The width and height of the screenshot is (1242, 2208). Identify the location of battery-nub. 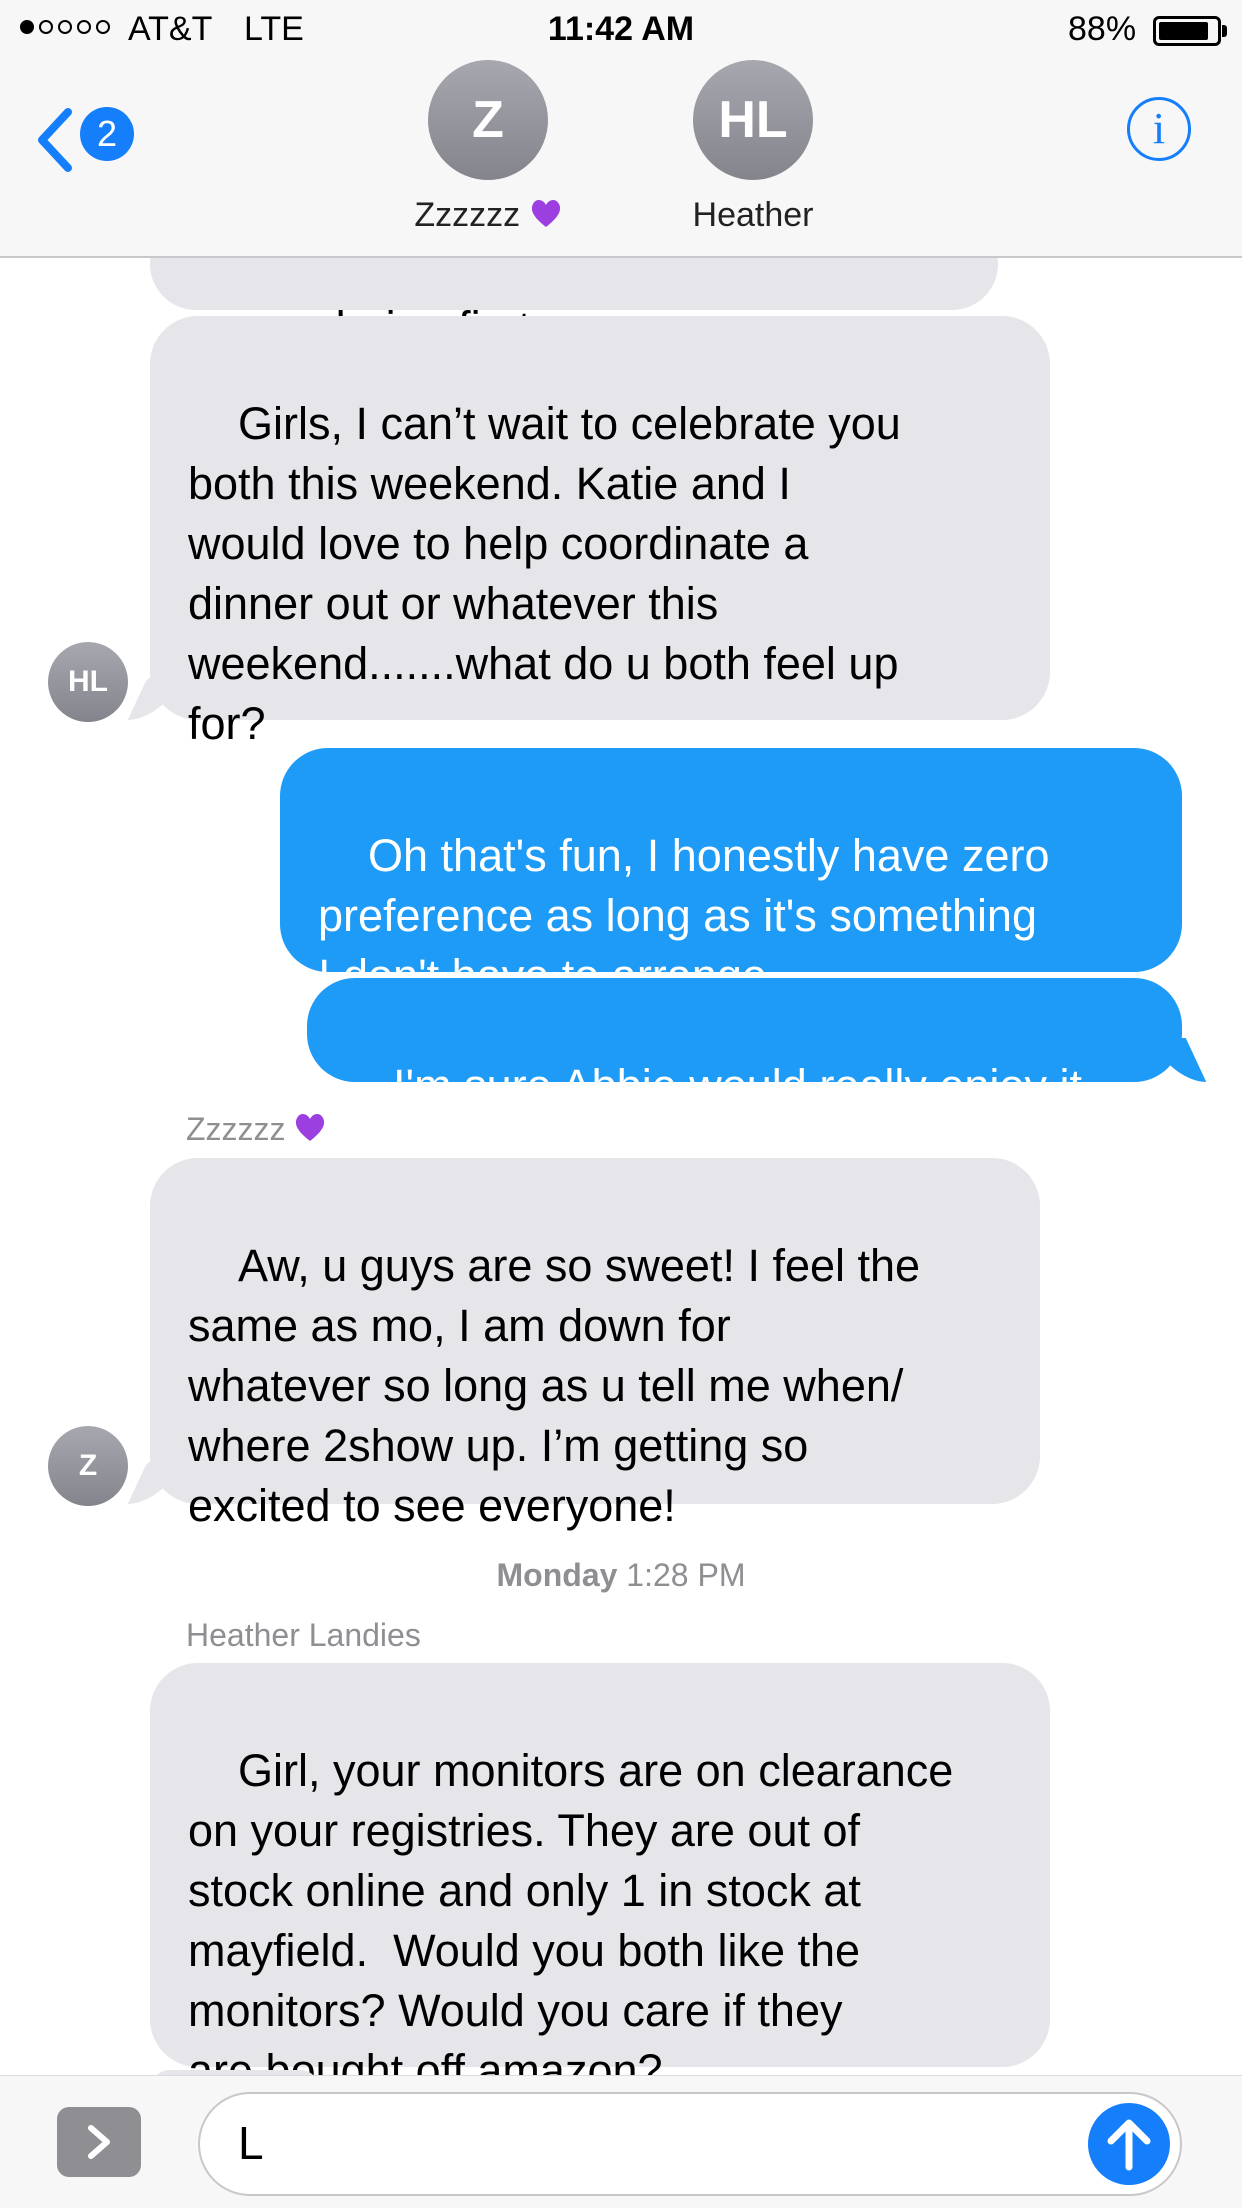
(1224, 31).